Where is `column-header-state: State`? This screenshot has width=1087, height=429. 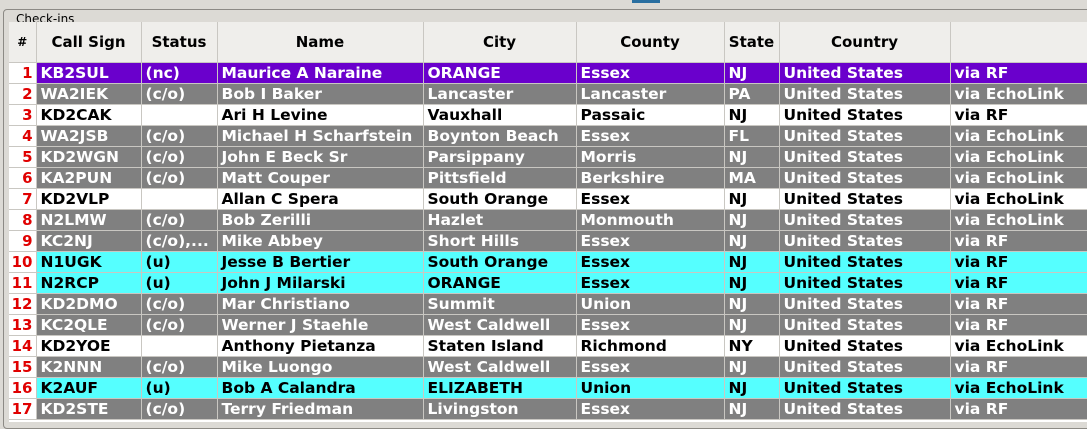 column-header-state: State is located at coordinates (752, 42).